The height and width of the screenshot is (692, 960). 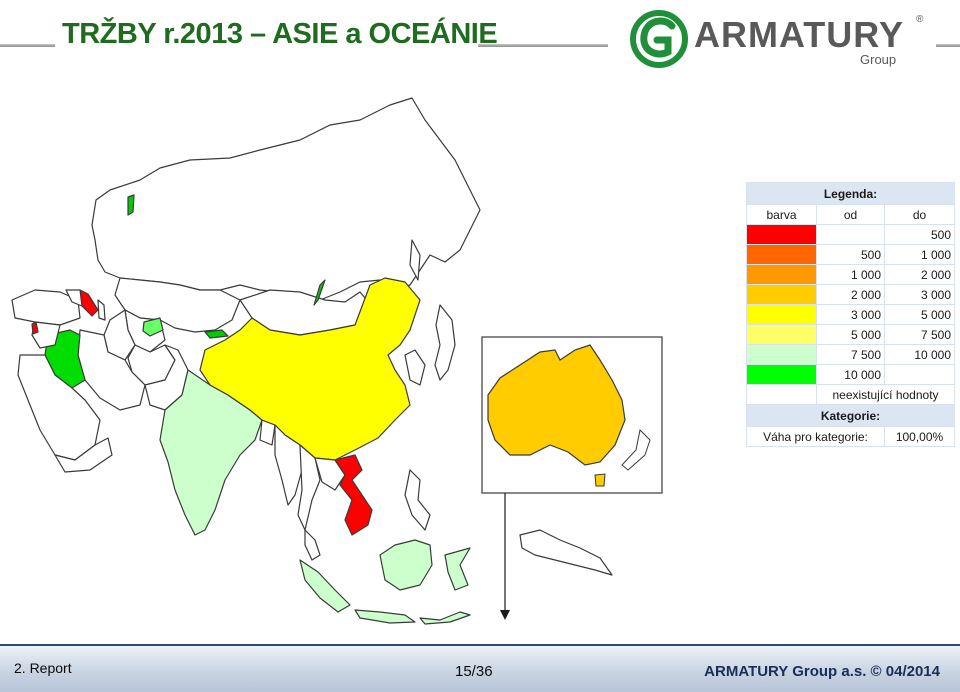 I want to click on region-new-guinea, so click(x=566, y=552).